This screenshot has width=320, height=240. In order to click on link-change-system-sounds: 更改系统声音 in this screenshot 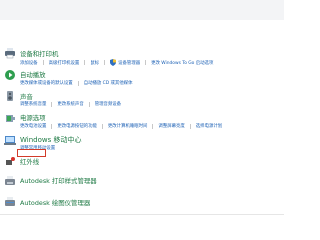, I will do `click(70, 104)`.